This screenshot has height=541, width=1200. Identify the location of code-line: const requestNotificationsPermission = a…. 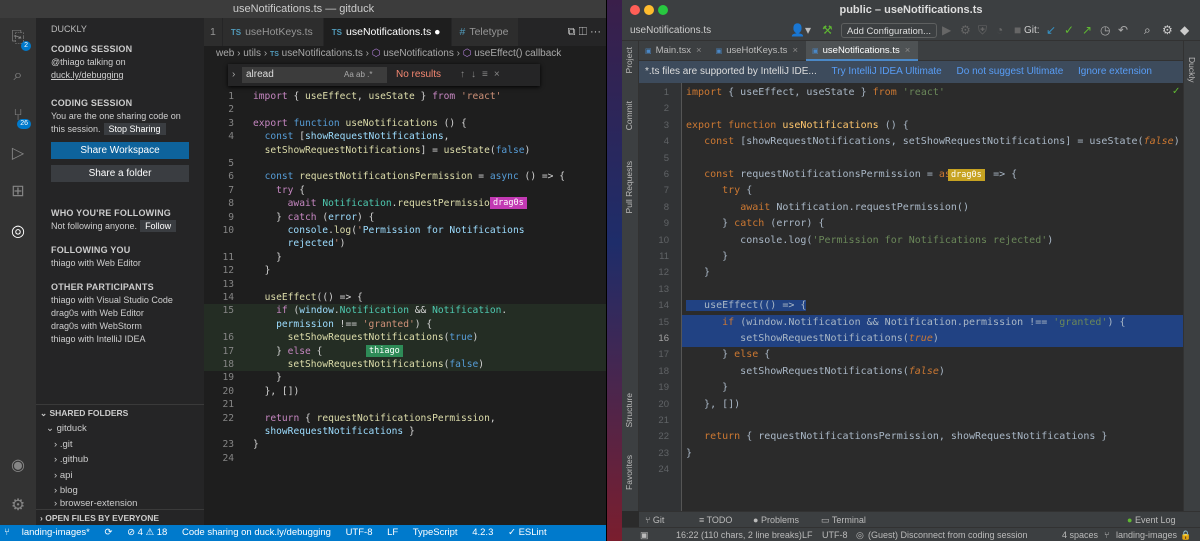
(932, 175).